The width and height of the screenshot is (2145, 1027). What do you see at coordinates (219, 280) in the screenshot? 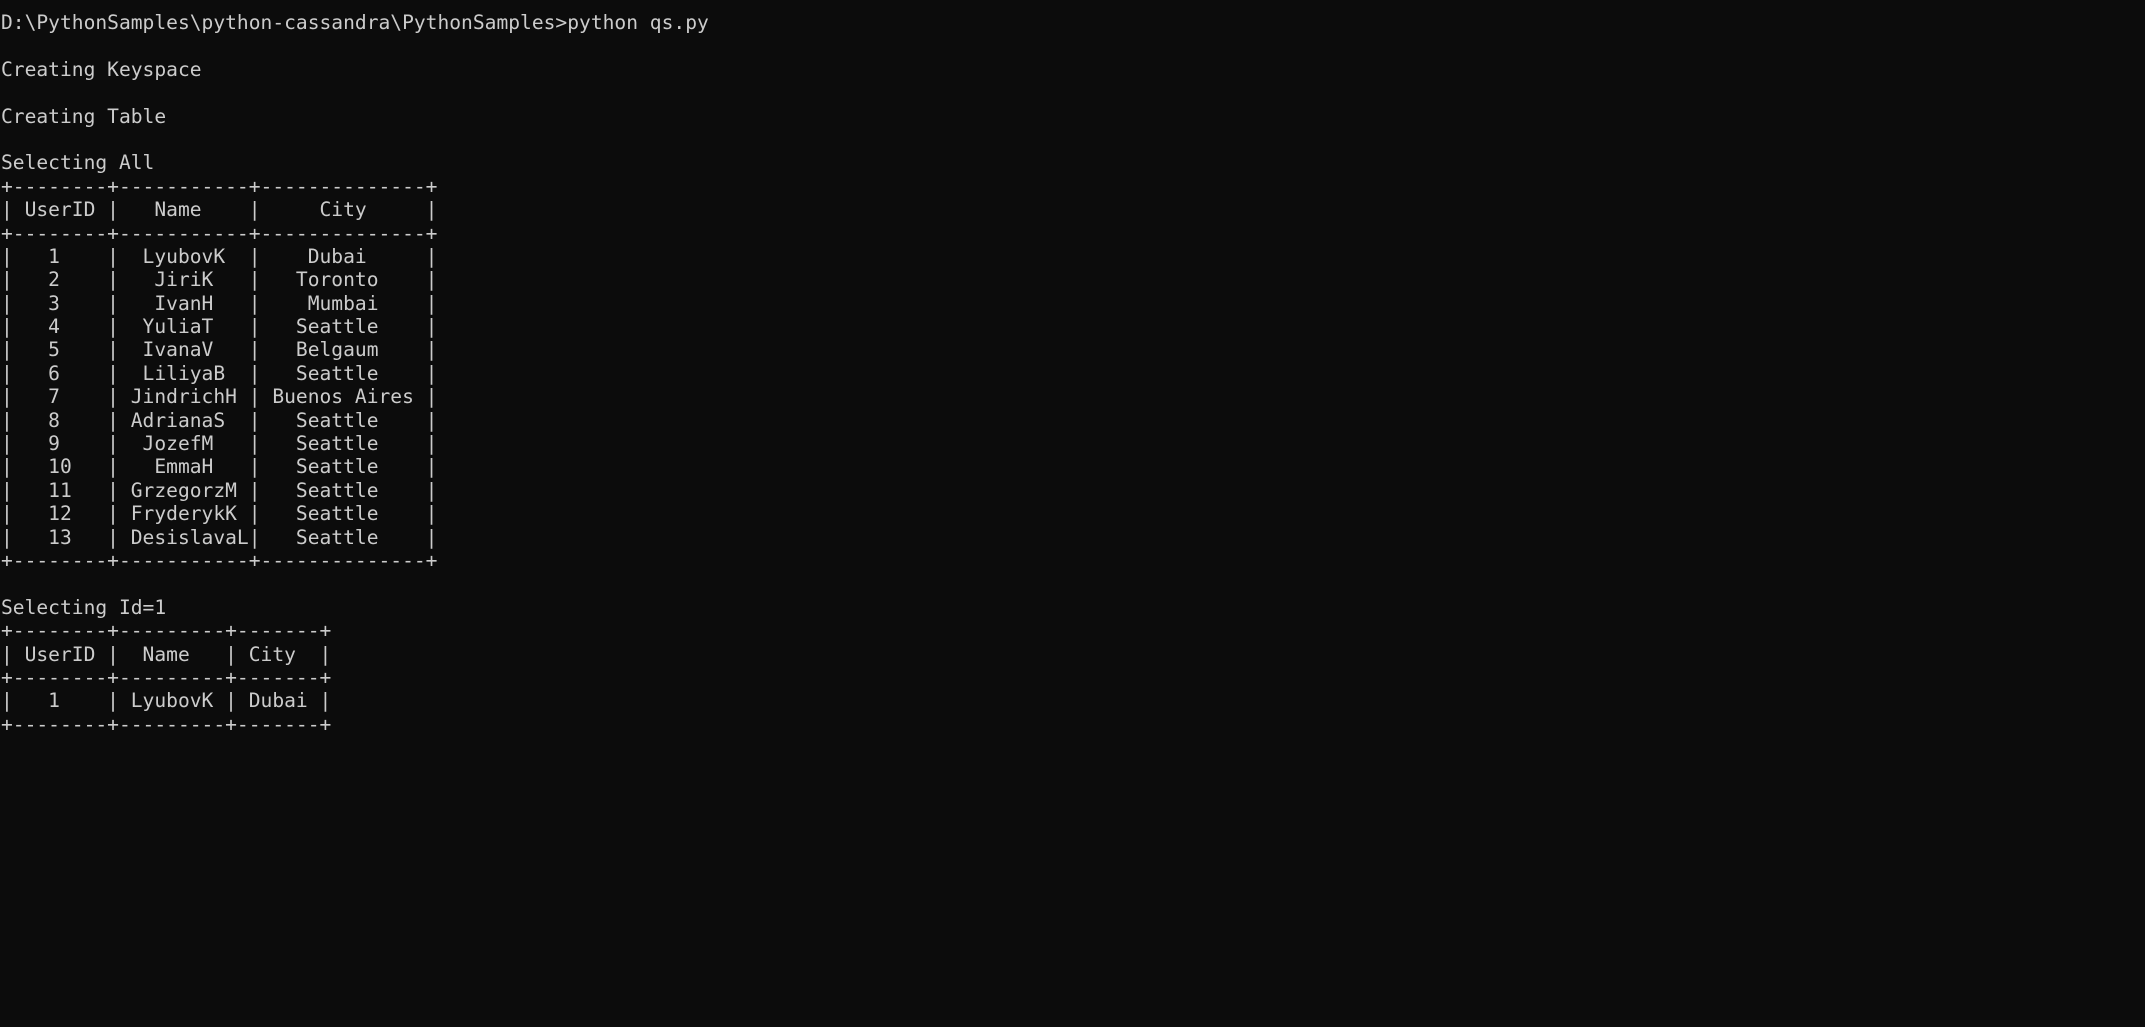
I see `terminal-line-table-row: | 2 | JiriK | Toronto |` at bounding box center [219, 280].